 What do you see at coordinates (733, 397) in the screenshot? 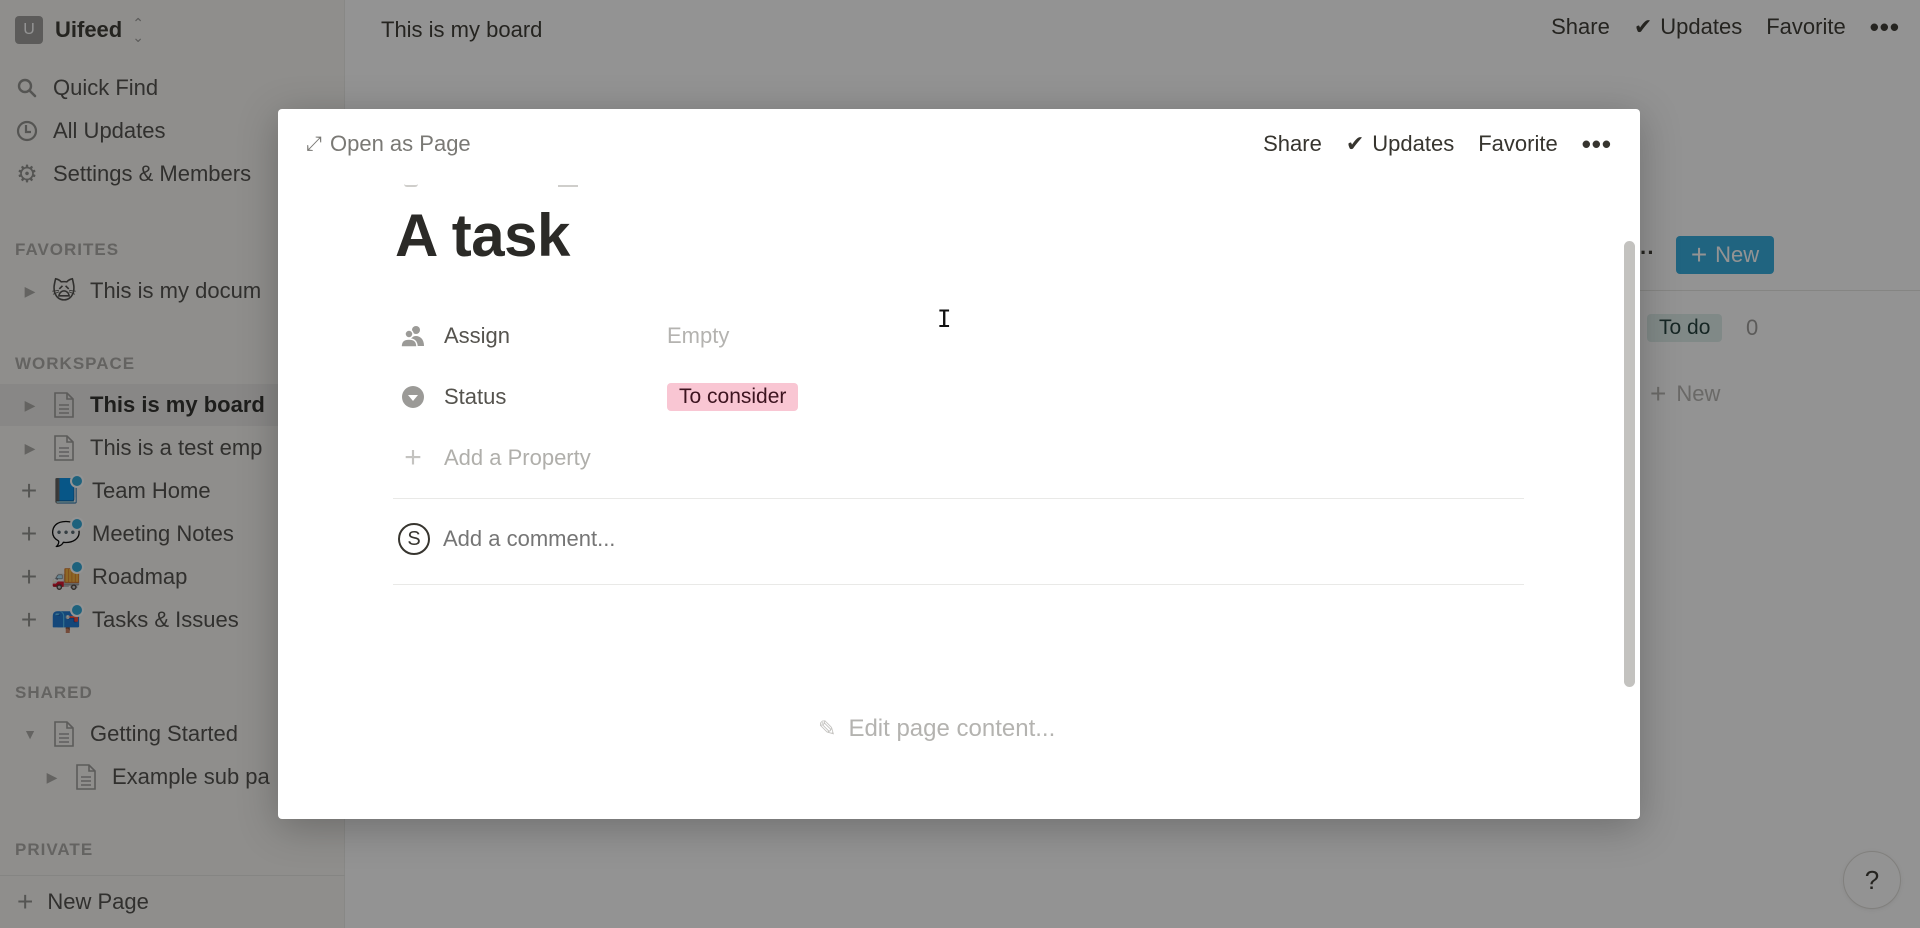
I see `status-badge: To consider` at bounding box center [733, 397].